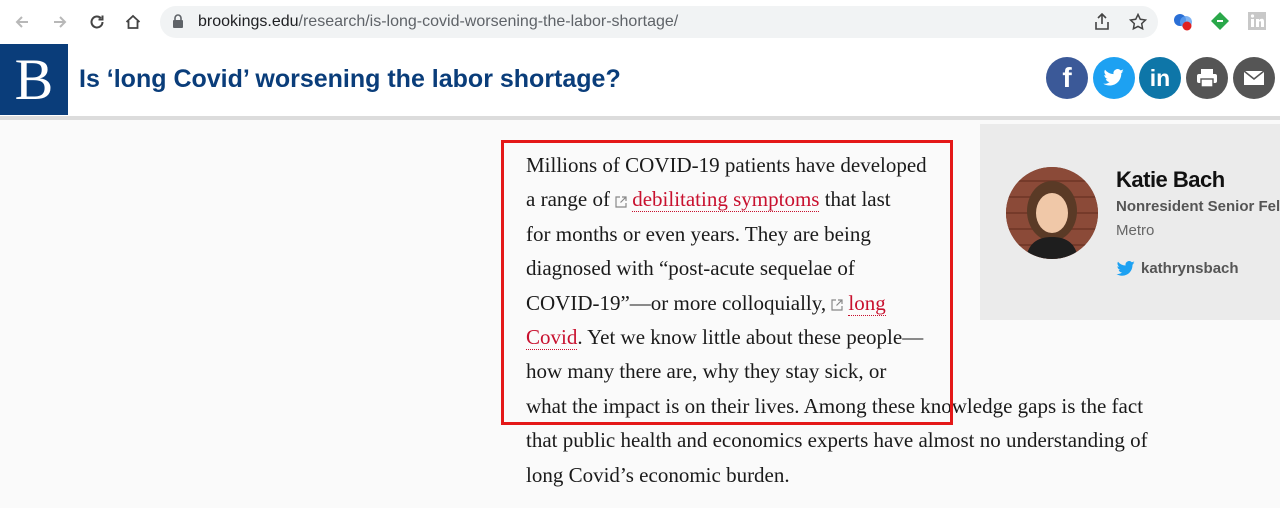 The height and width of the screenshot is (508, 1280). I want to click on reload-icon, so click(97, 22).